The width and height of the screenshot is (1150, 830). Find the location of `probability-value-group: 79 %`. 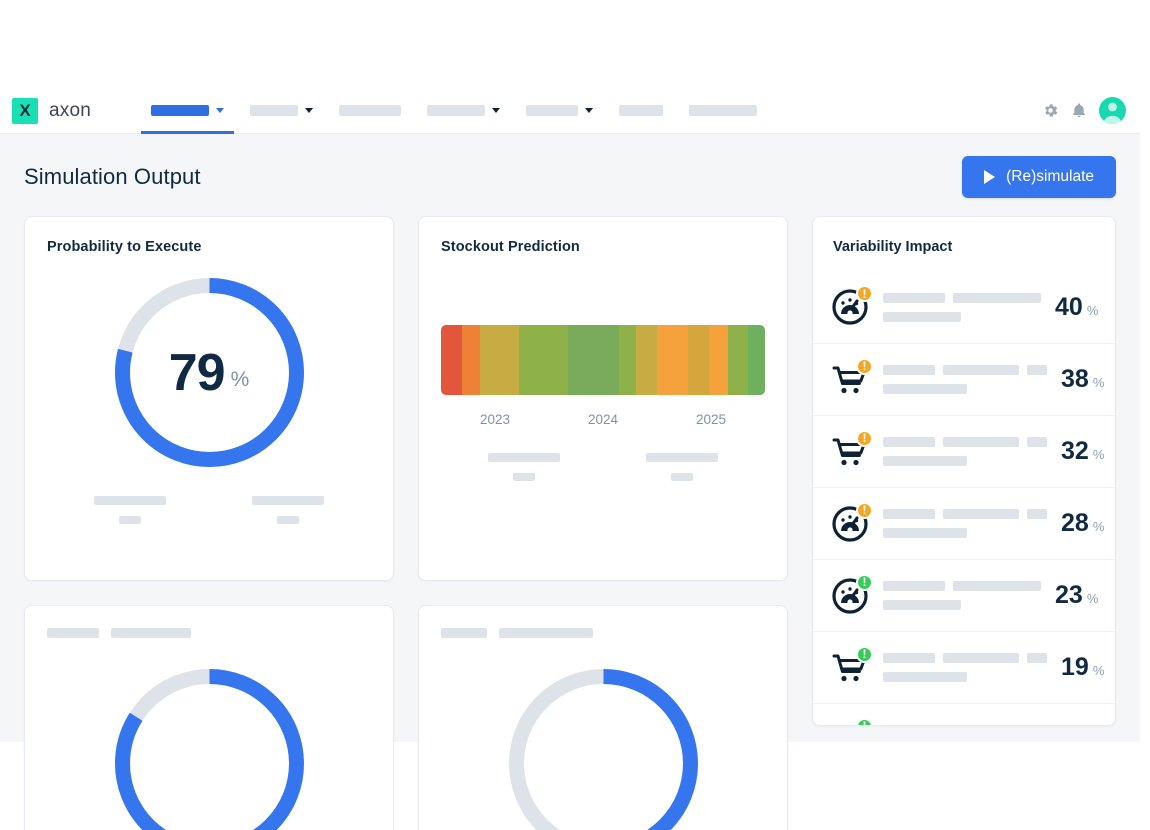

probability-value-group: 79 % is located at coordinates (209, 372).